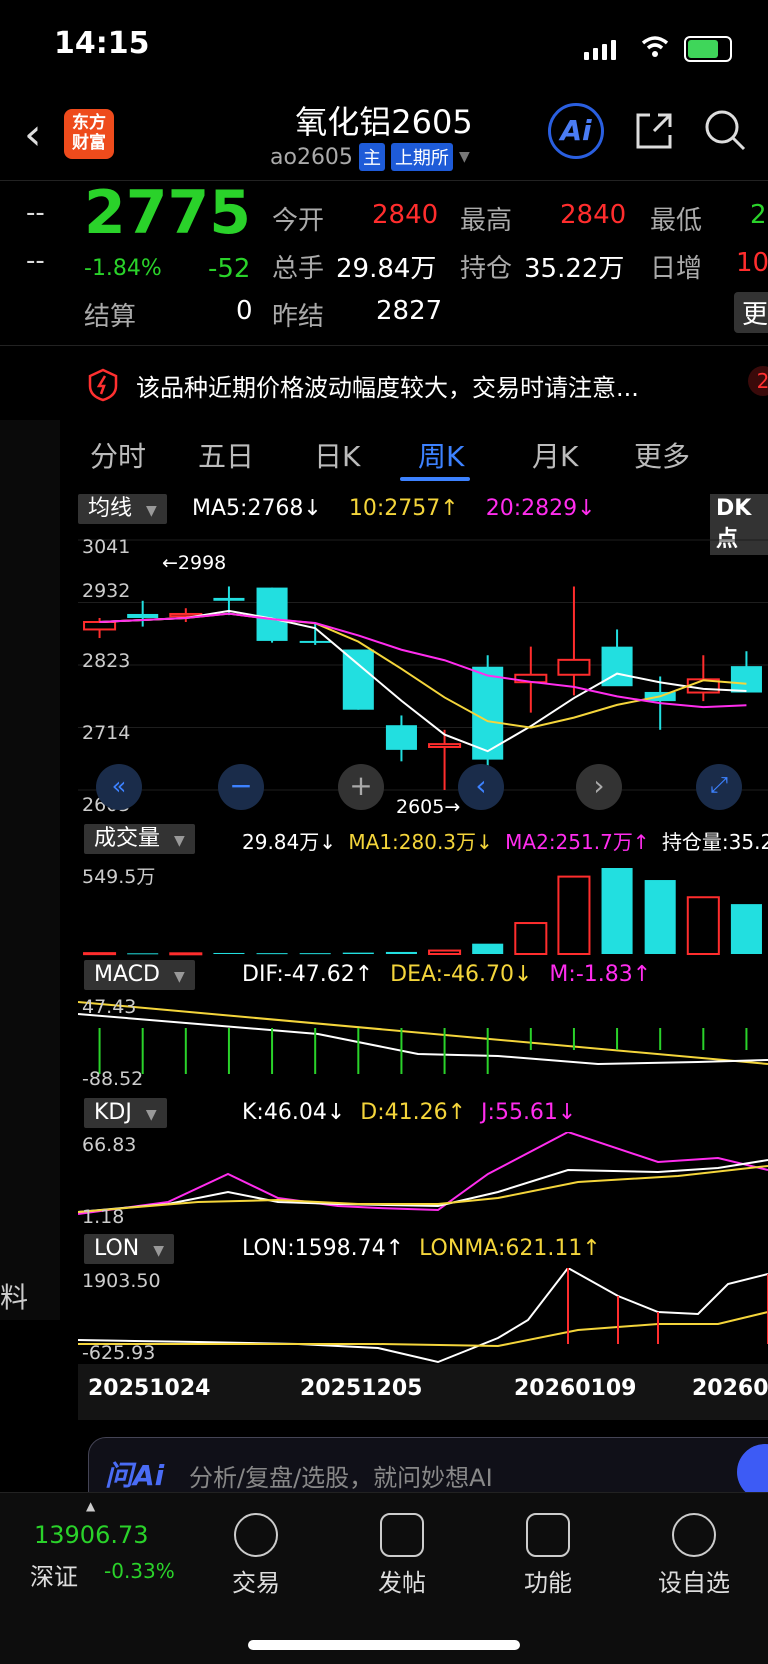 Image resolution: width=768 pixels, height=1664 pixels. Describe the element at coordinates (486, 269) in the screenshot. I see `oi-label: 持仓` at that location.